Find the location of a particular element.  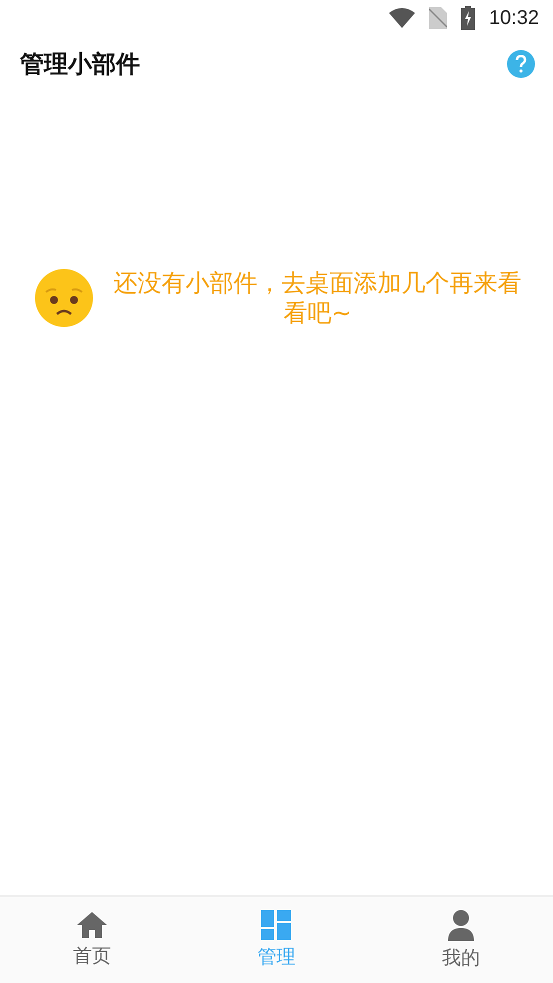

person-icon is located at coordinates (461, 925).